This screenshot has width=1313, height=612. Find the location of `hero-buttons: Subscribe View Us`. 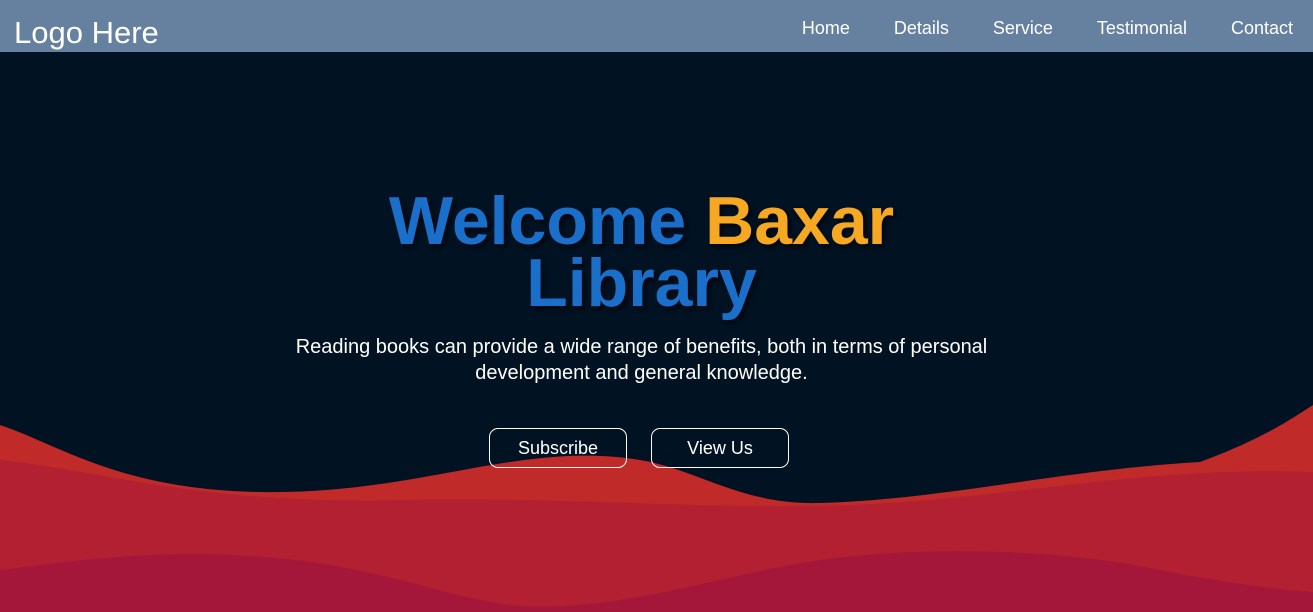

hero-buttons: Subscribe View Us is located at coordinates (651, 448).